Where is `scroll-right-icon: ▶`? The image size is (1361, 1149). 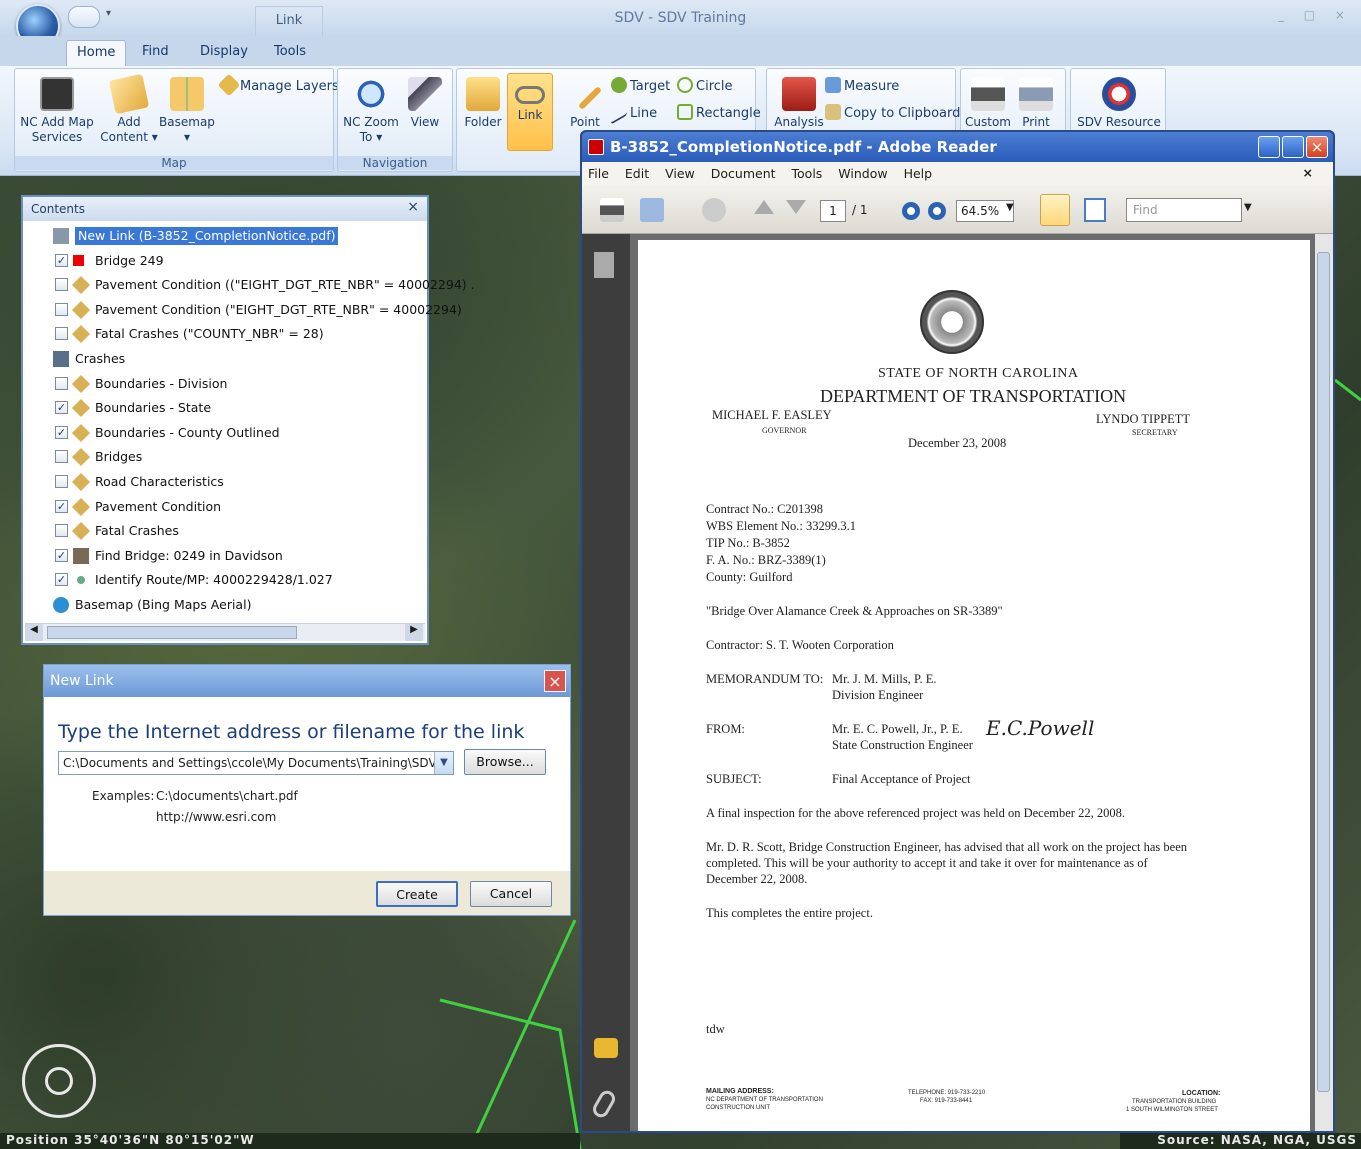 scroll-right-icon: ▶ is located at coordinates (414, 632).